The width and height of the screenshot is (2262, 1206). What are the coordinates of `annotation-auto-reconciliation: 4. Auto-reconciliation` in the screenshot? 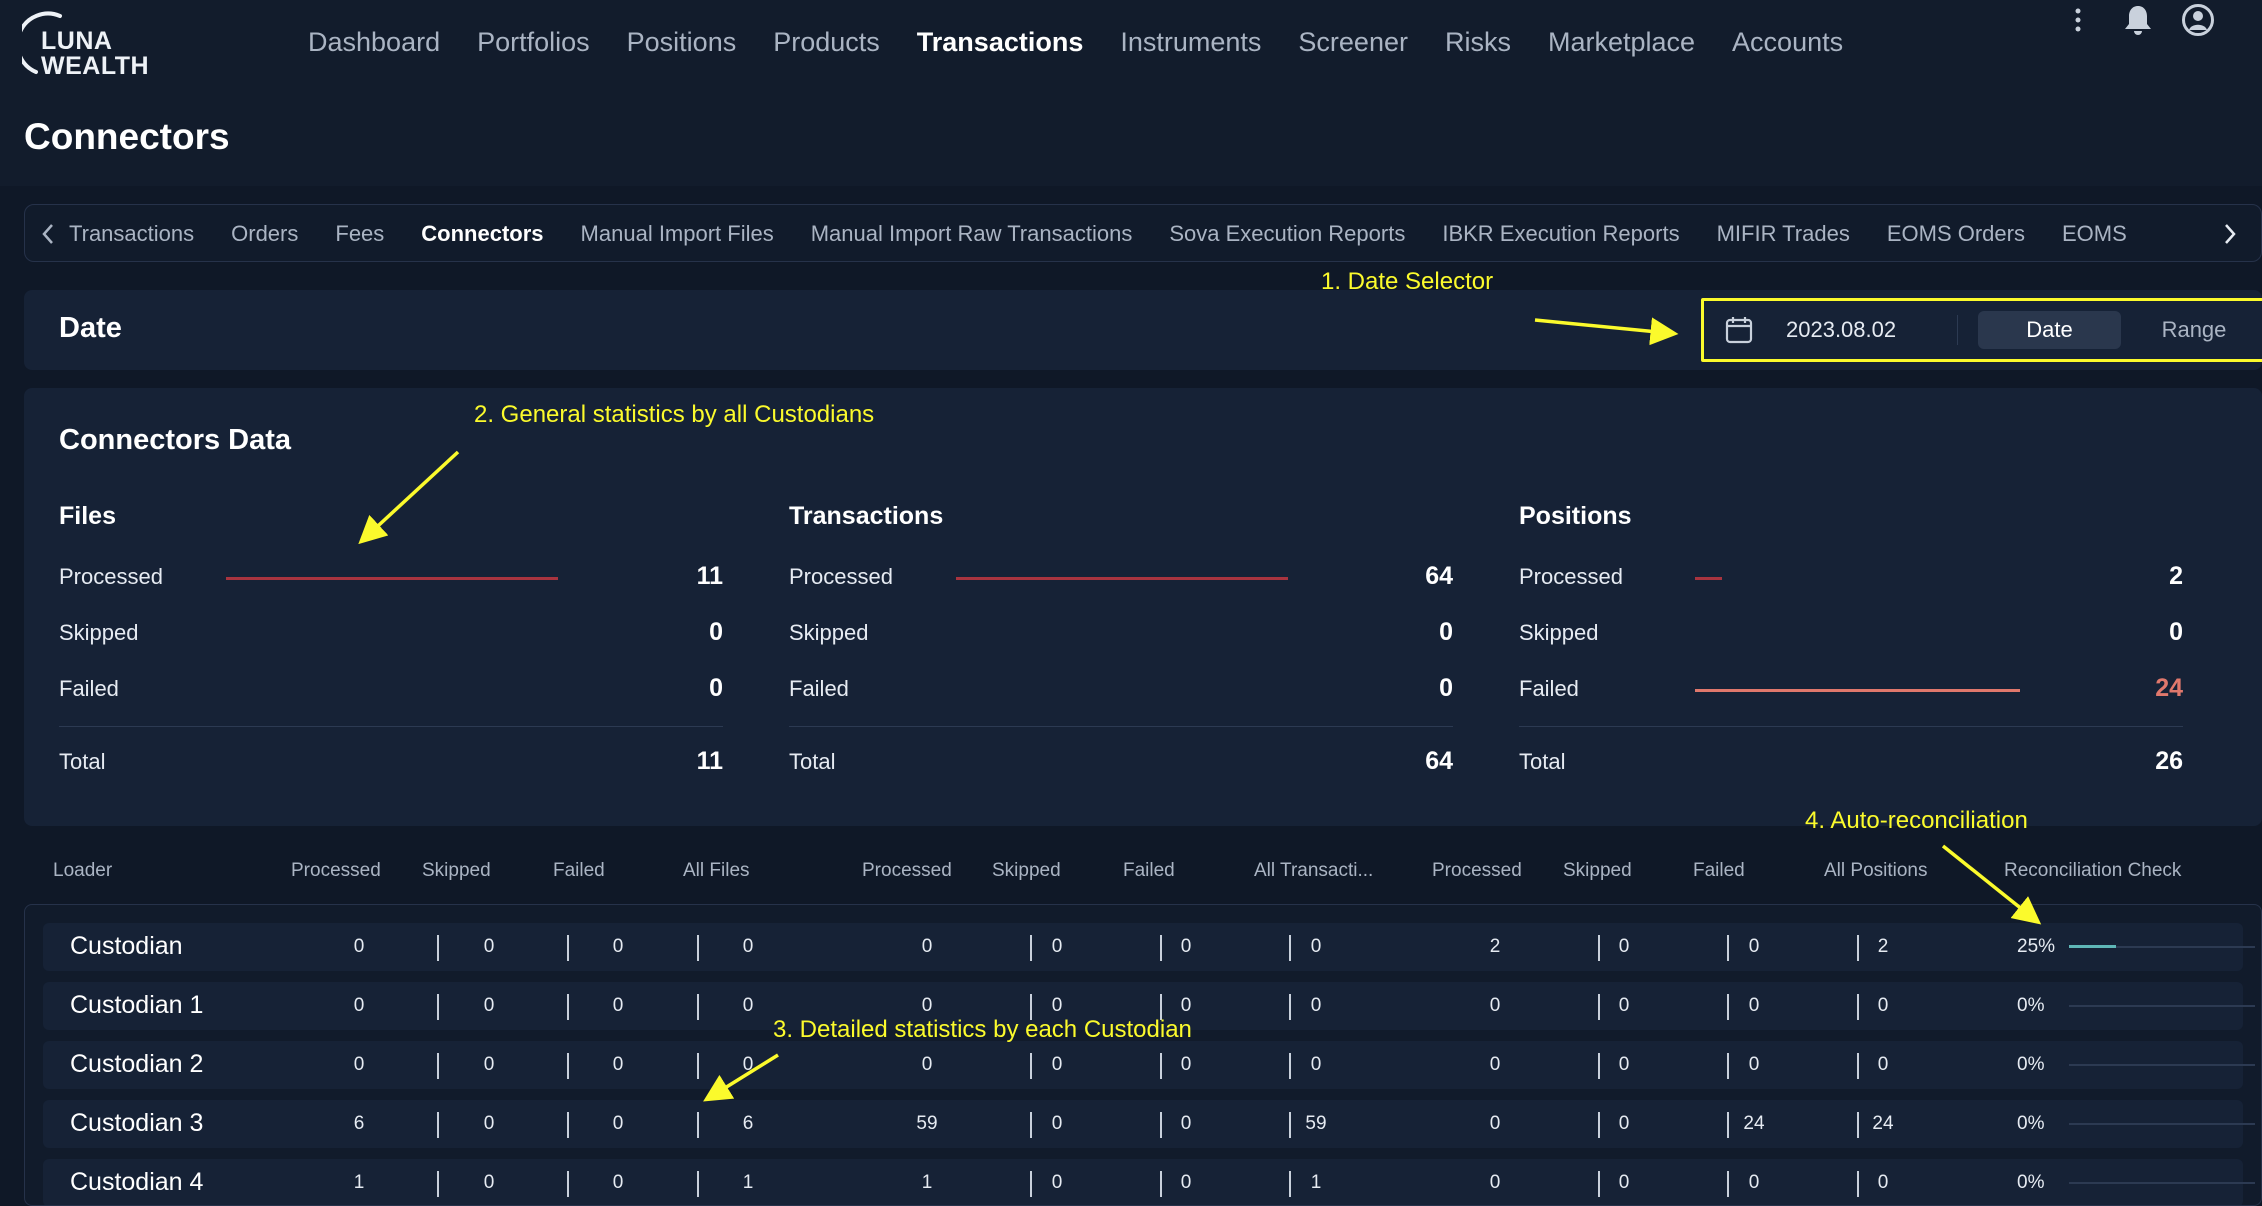 It's located at (1916, 820).